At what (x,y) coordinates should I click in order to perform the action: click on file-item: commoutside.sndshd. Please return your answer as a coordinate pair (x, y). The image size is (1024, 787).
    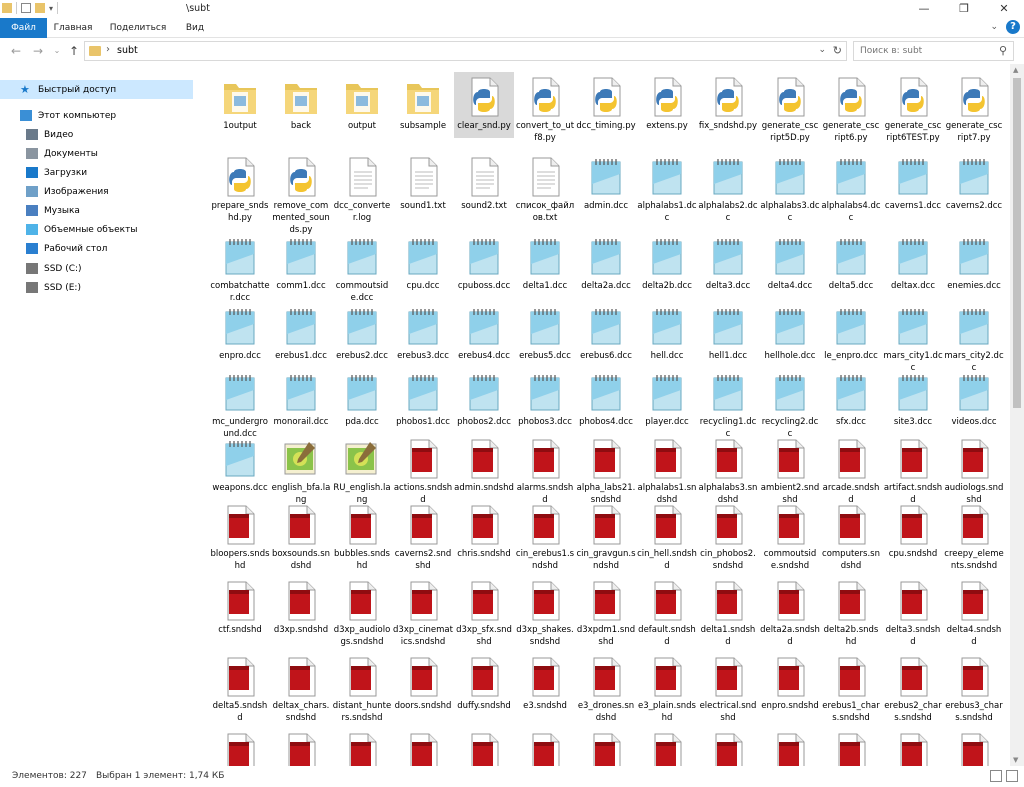
    Looking at the image, I should click on (790, 534).